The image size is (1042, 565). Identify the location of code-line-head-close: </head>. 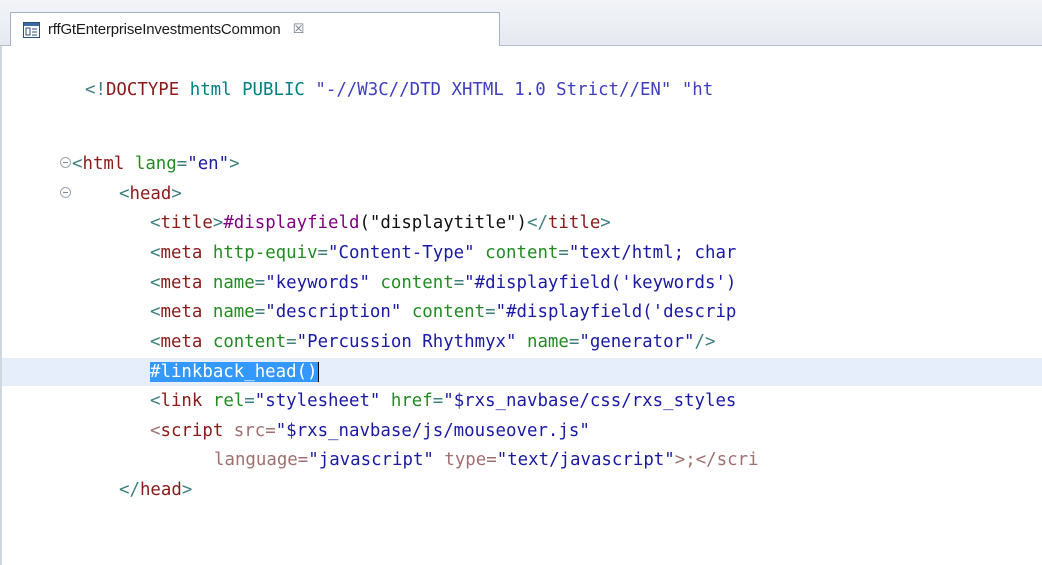
(522, 490).